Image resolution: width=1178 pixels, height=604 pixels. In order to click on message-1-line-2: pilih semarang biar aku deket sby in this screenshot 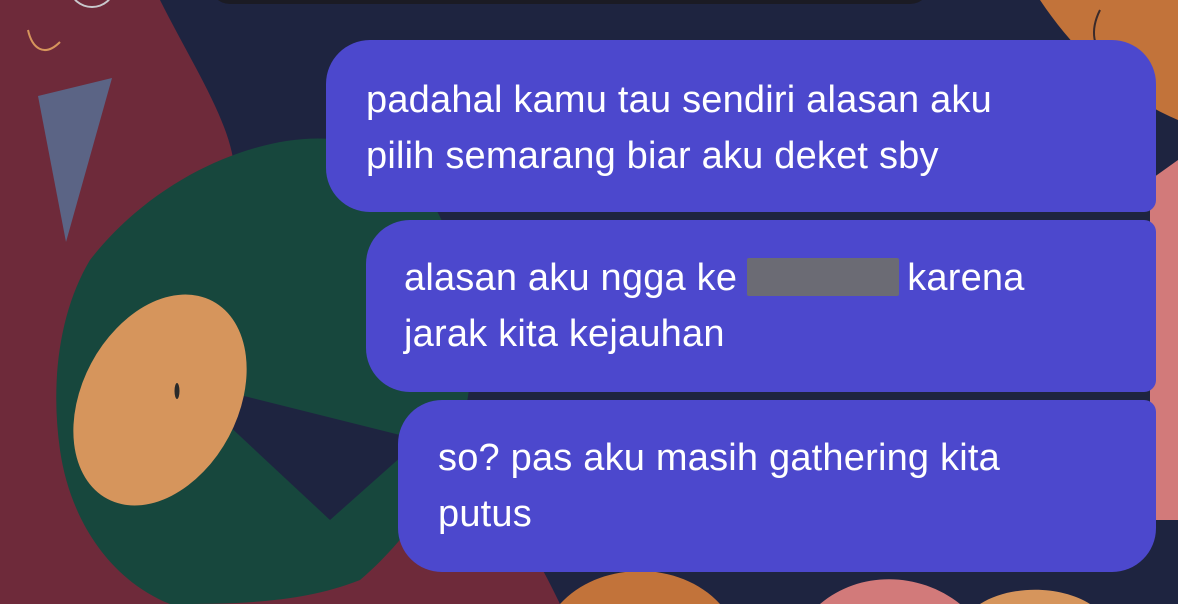, I will do `click(652, 156)`.